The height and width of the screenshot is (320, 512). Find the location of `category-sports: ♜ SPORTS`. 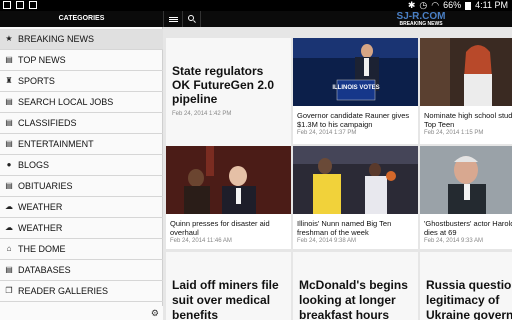

category-sports: ♜ SPORTS is located at coordinates (81, 81).